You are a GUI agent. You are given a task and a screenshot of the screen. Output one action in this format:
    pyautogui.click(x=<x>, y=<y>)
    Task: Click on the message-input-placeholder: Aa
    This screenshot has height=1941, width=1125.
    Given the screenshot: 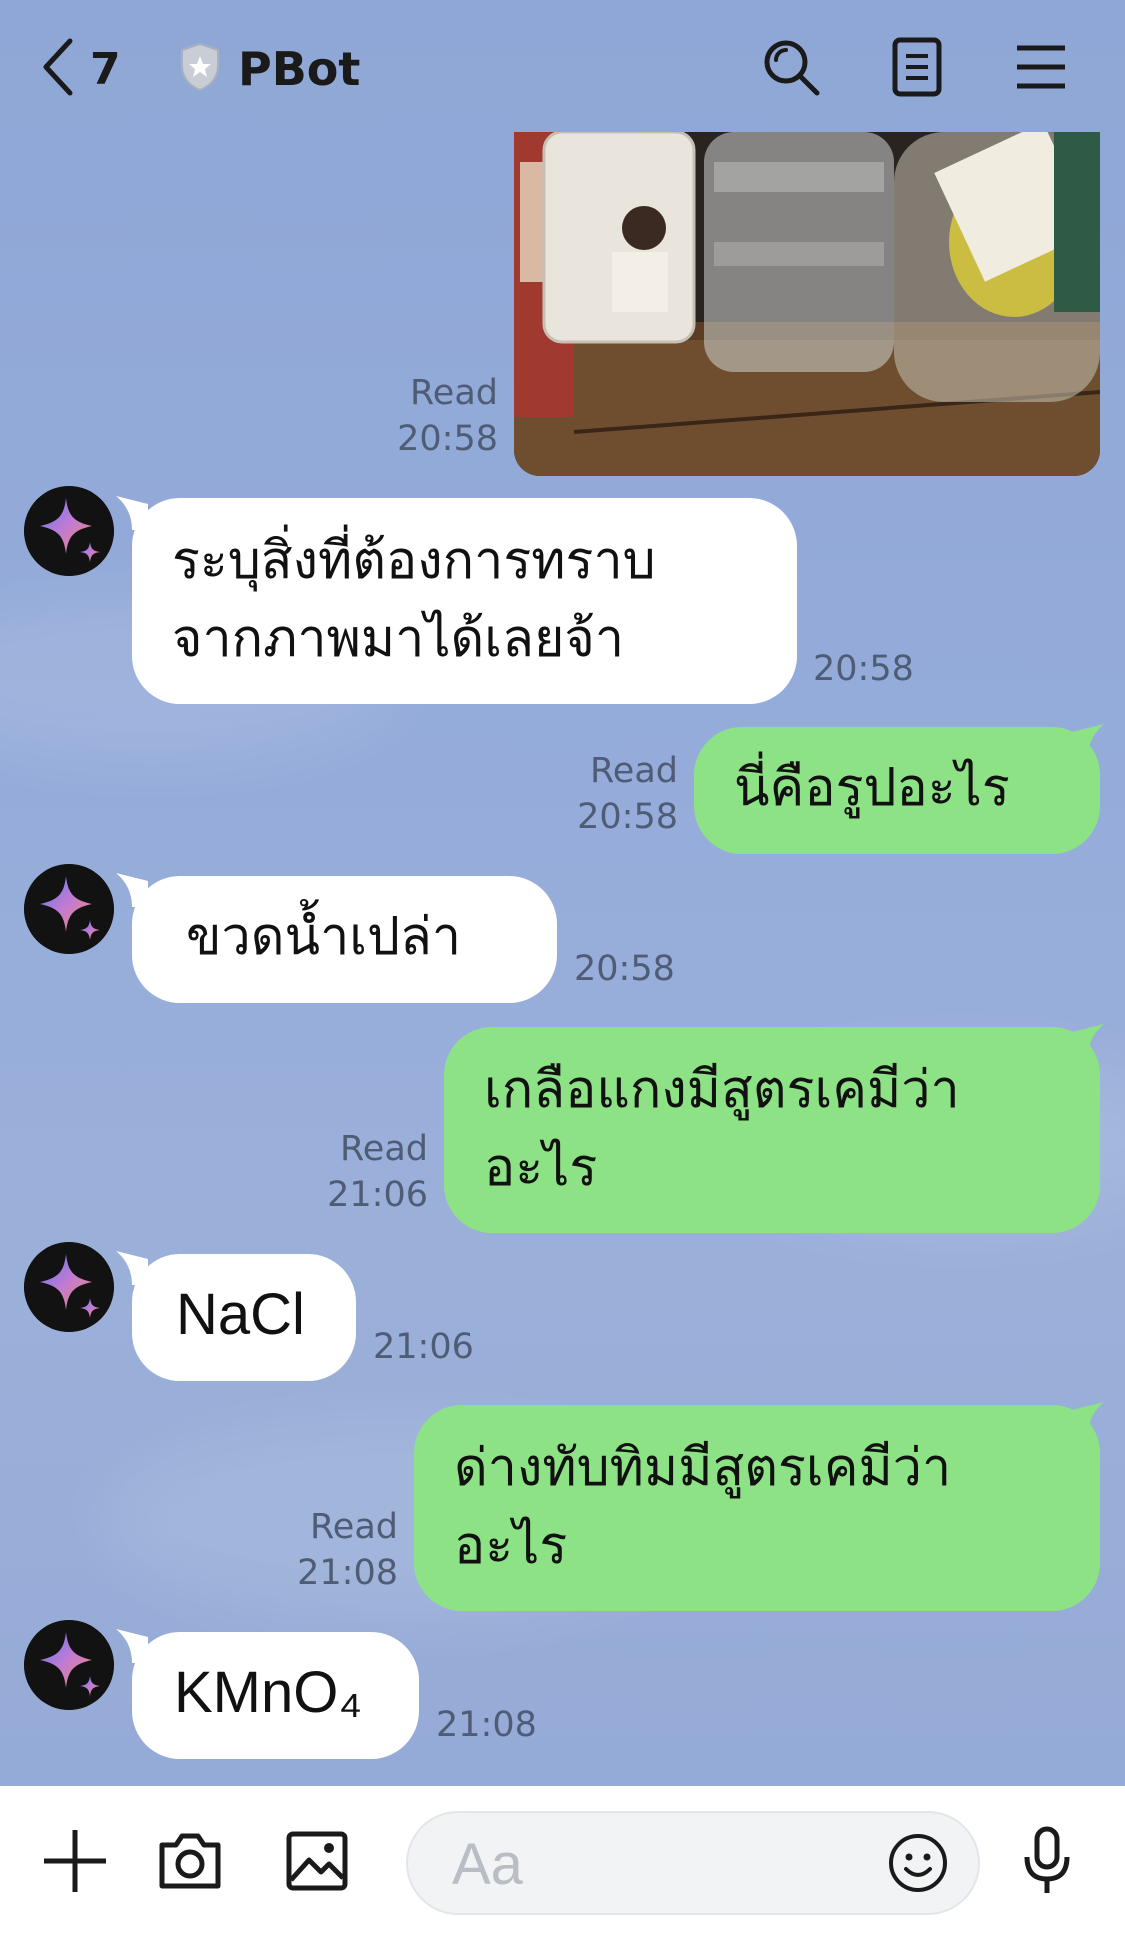 What is the action you would take?
    pyautogui.click(x=487, y=1864)
    